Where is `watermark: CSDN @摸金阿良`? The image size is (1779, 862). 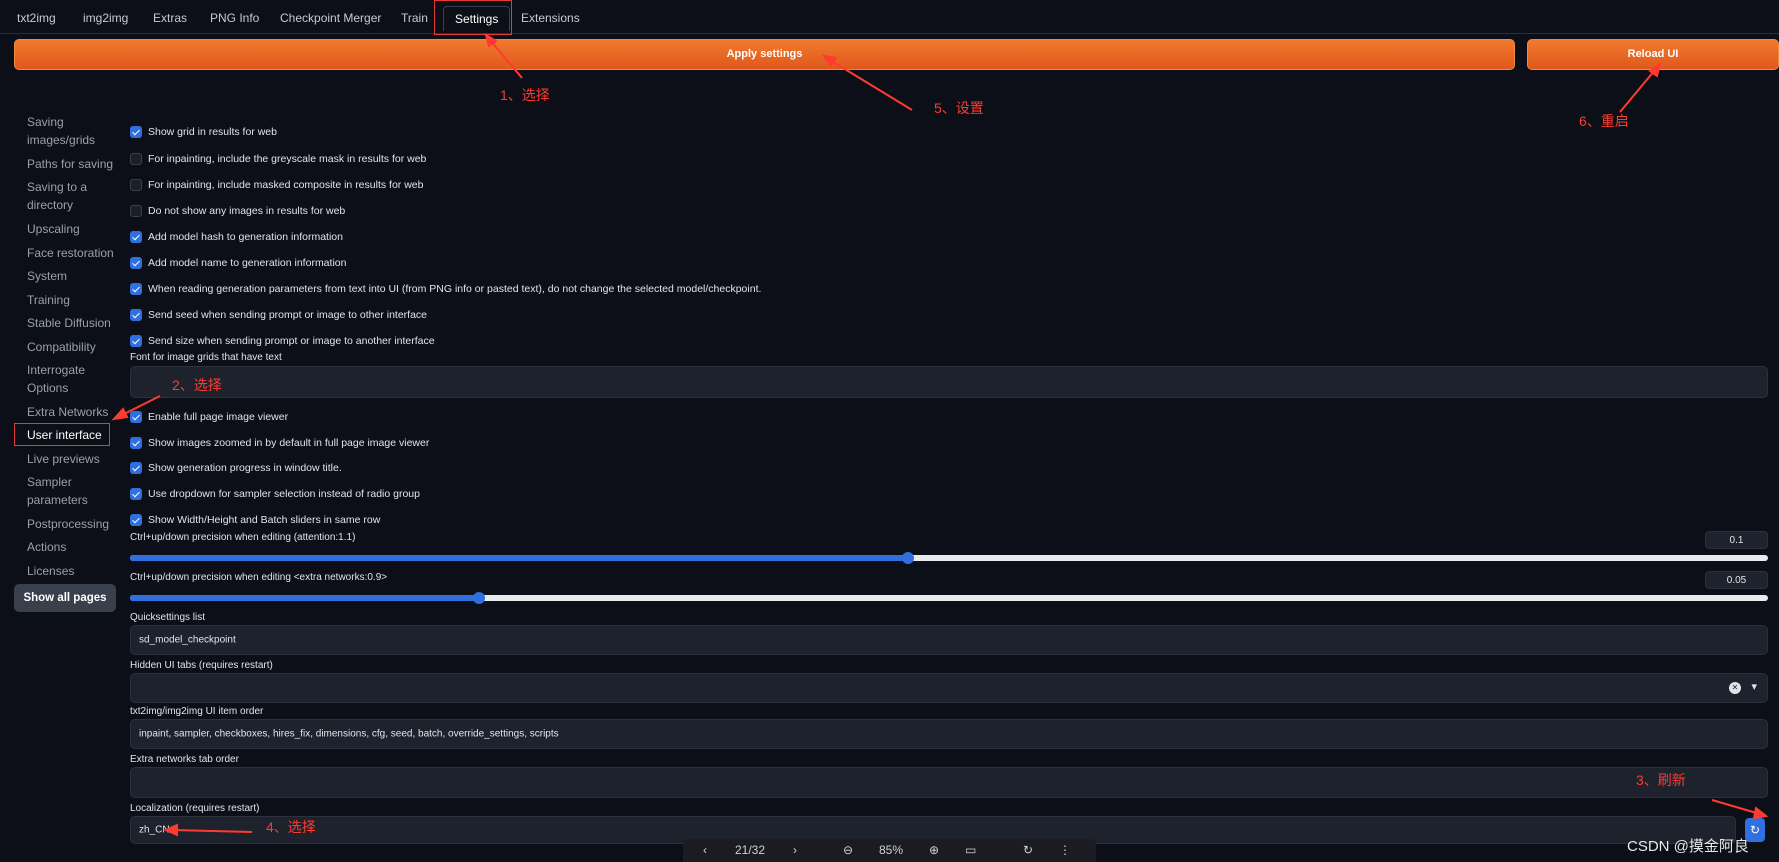 watermark: CSDN @摸金阿良 is located at coordinates (1688, 846).